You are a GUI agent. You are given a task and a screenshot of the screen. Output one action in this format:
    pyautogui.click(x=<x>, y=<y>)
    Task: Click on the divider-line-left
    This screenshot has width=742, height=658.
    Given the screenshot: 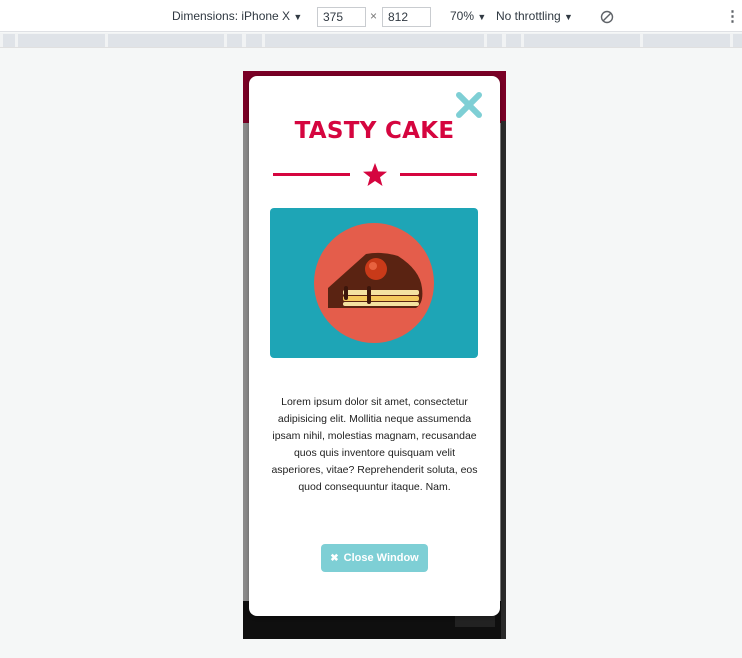 What is the action you would take?
    pyautogui.click(x=311, y=174)
    